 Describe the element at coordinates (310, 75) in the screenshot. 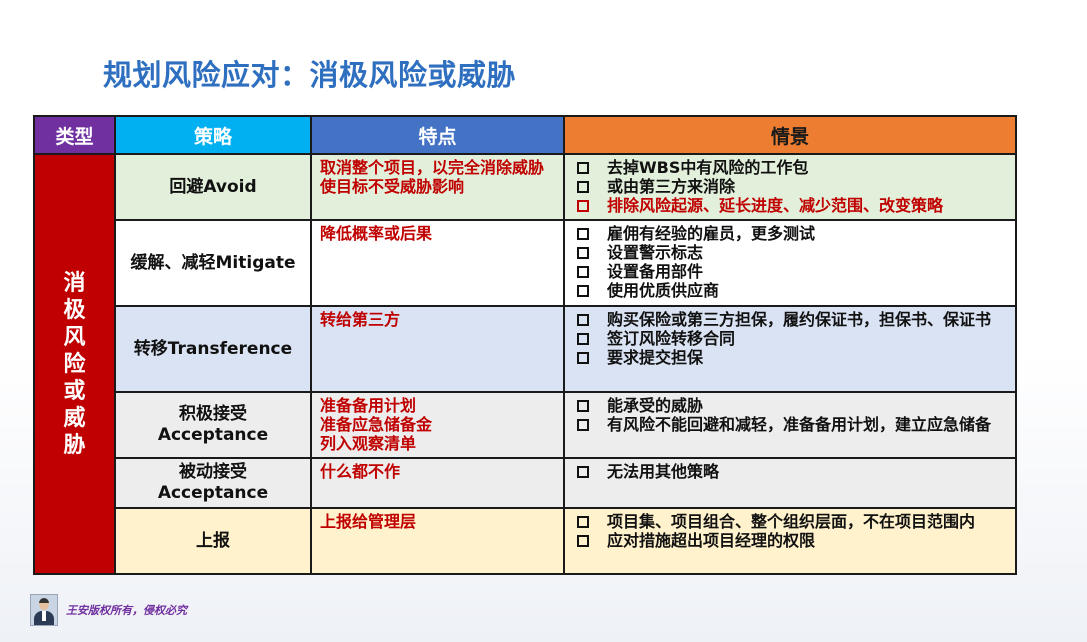

I see `page-title: 规划风险应对：消极风险或威胁` at that location.